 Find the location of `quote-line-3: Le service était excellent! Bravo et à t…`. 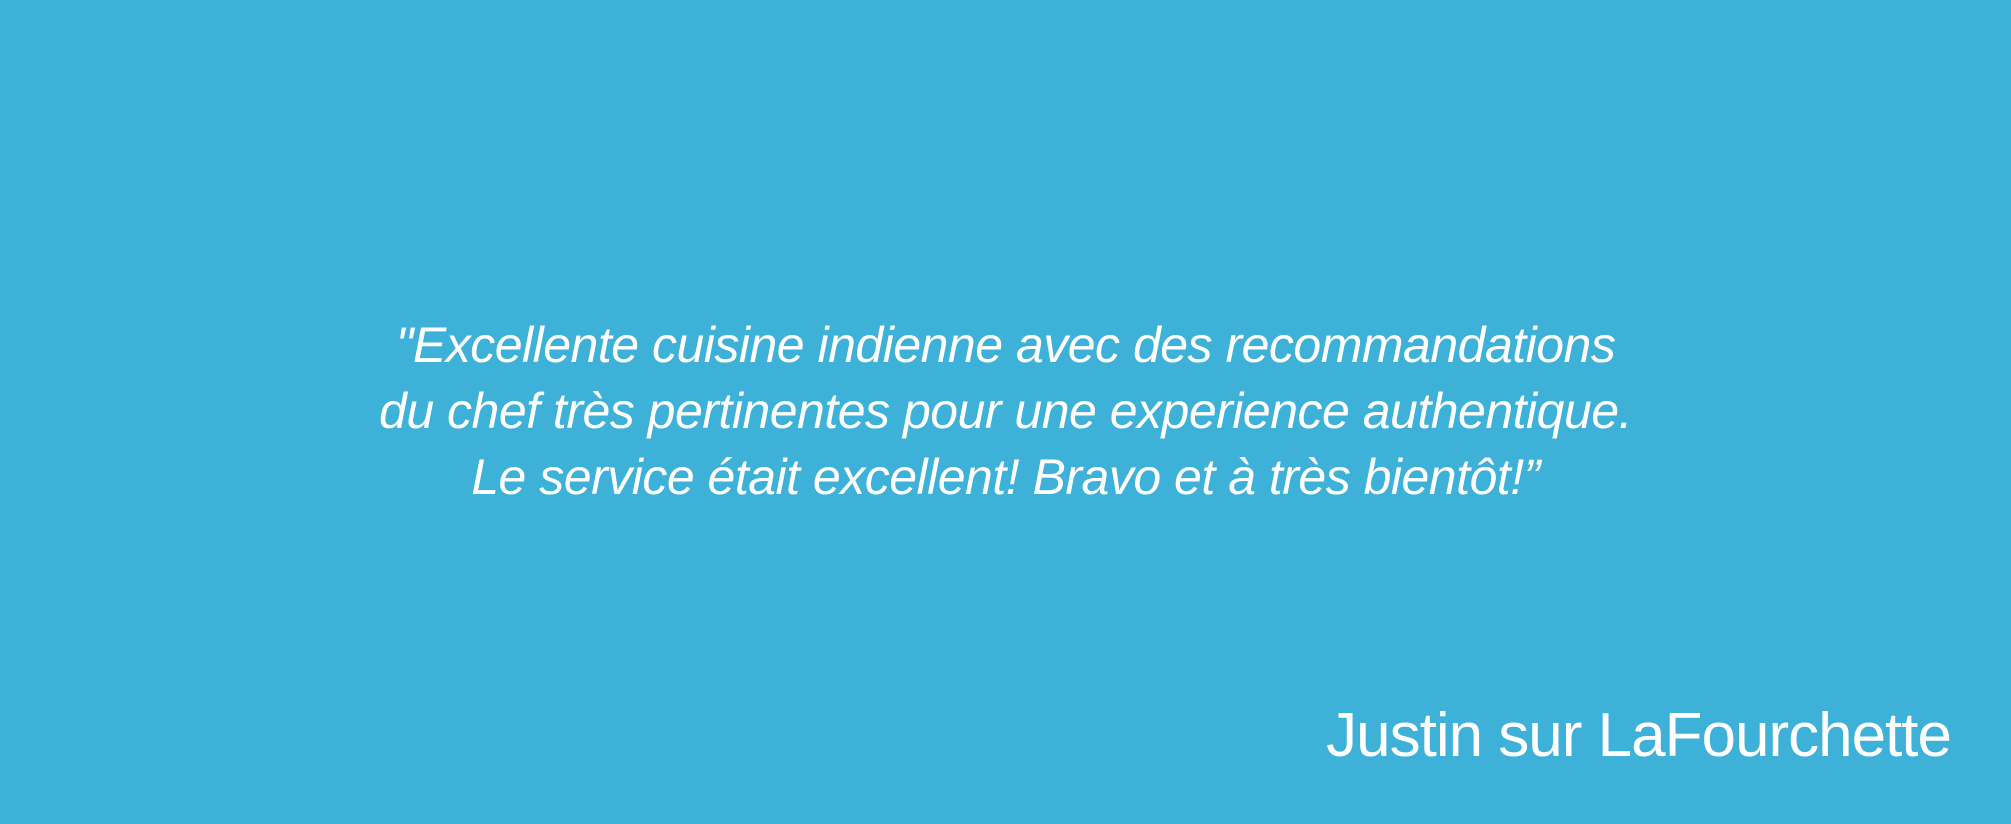

quote-line-3: Le service était excellent! Bravo et à t… is located at coordinates (1005, 477).